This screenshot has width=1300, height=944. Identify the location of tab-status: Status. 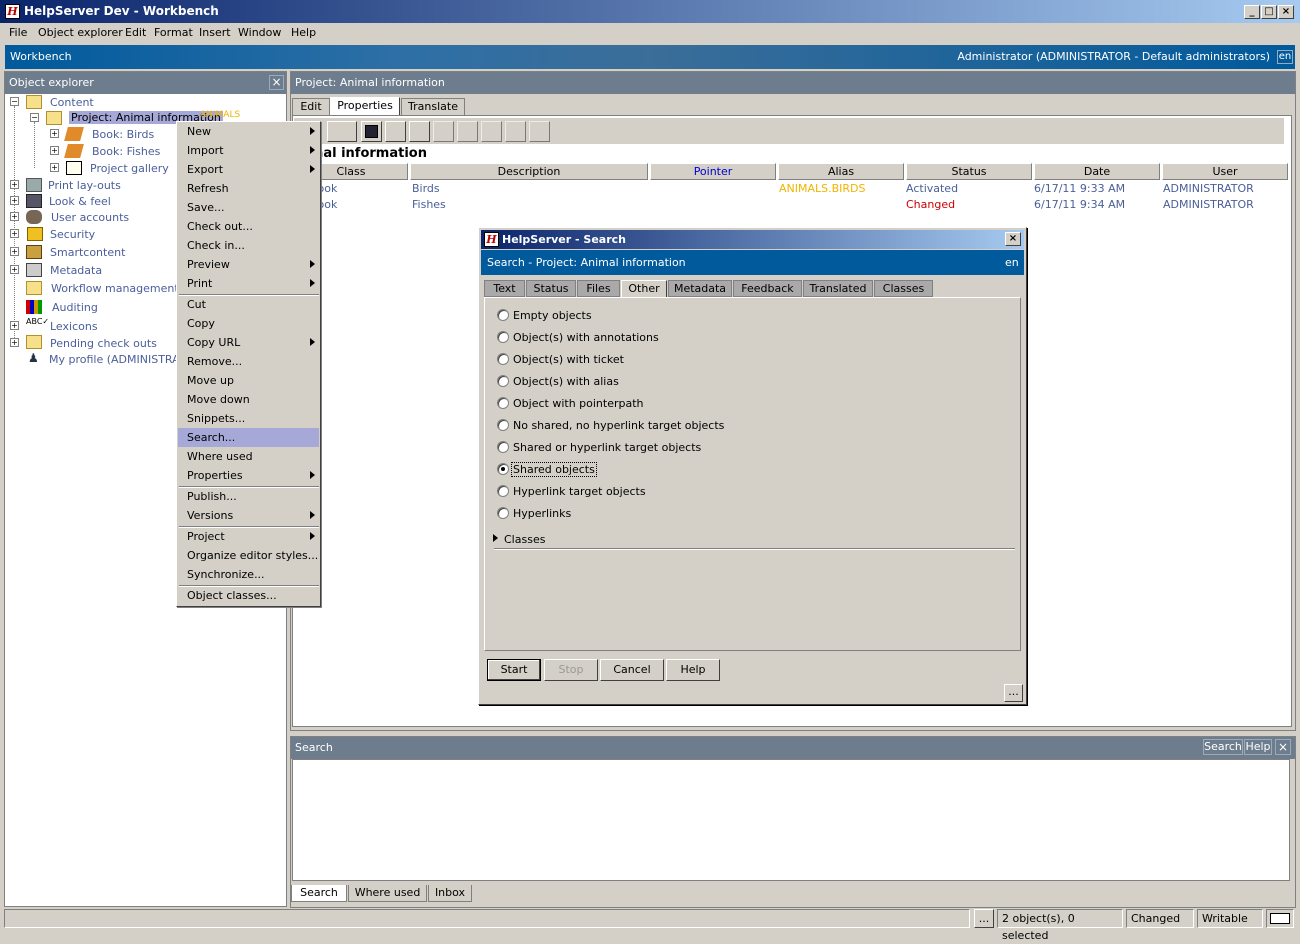
(551, 288).